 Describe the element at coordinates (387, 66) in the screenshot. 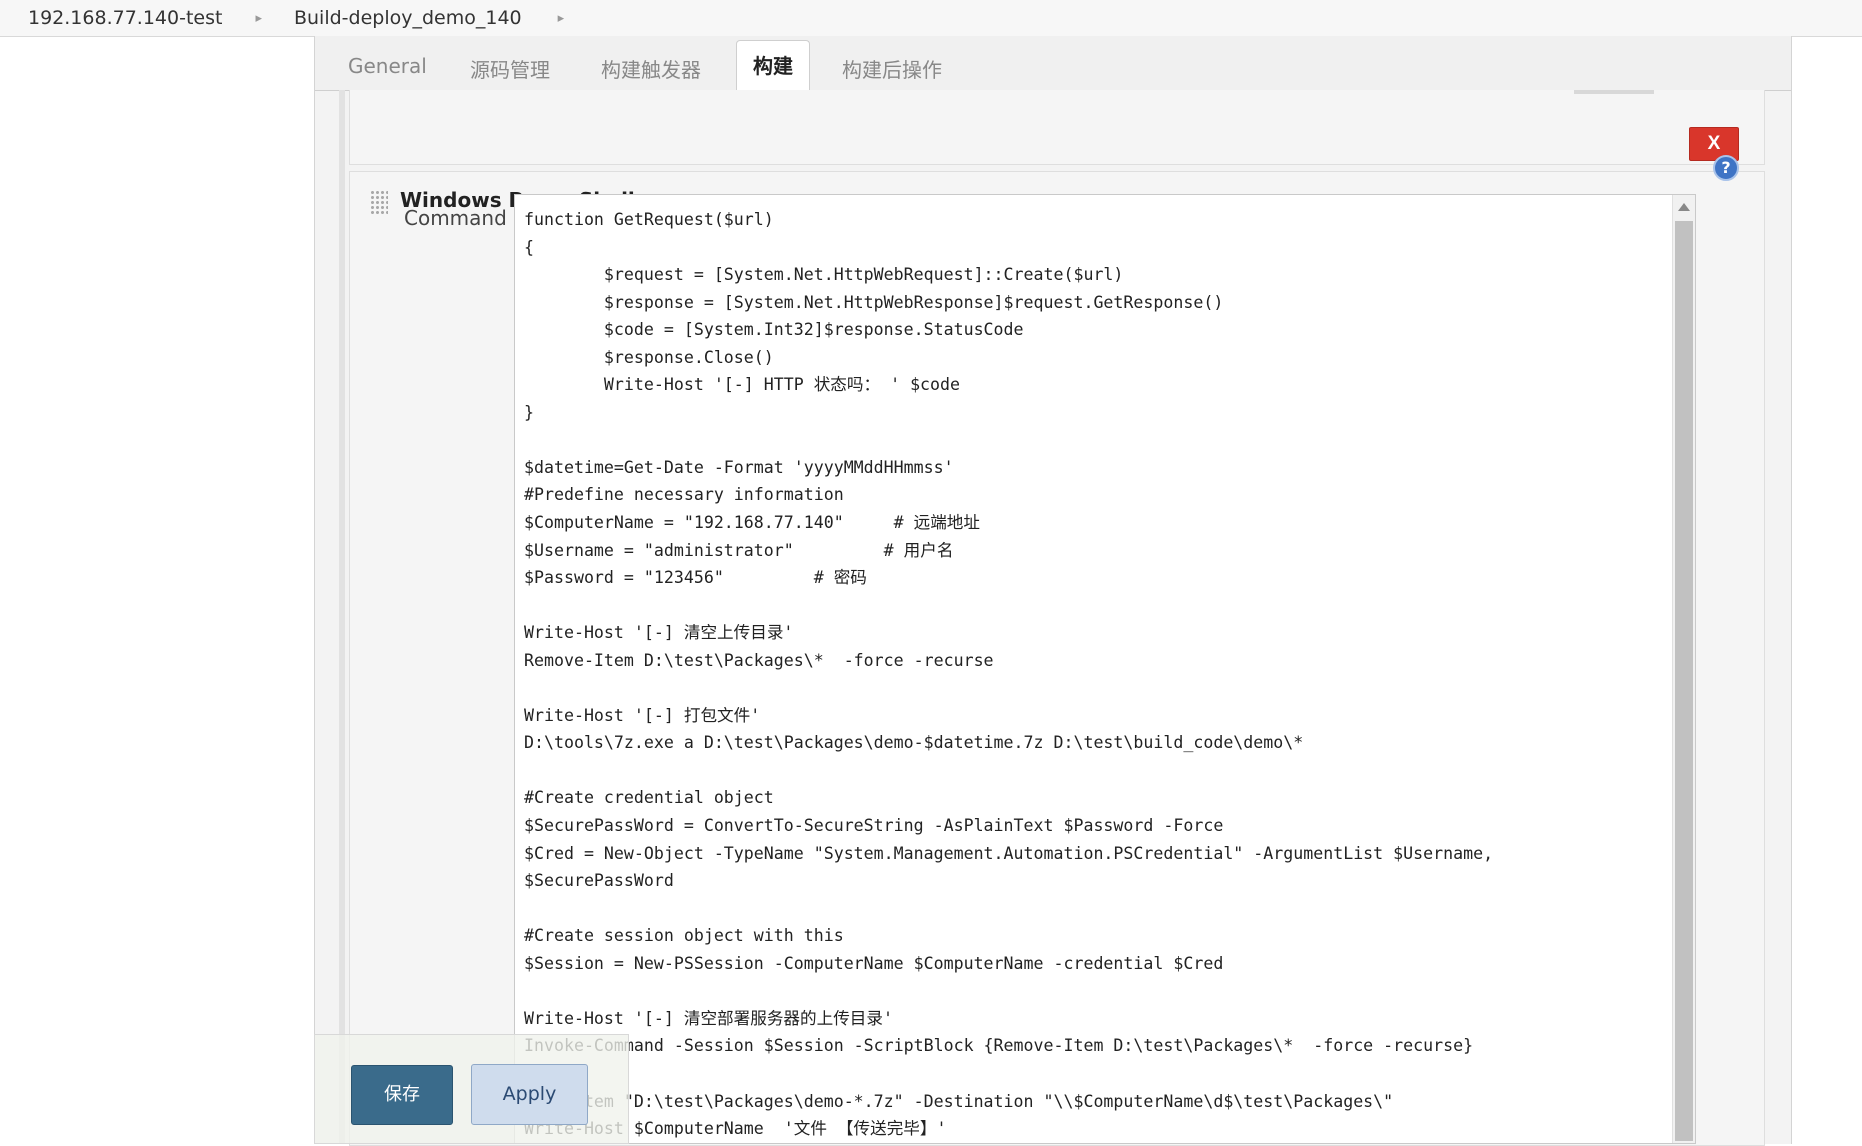

I see `tab-general: General` at that location.